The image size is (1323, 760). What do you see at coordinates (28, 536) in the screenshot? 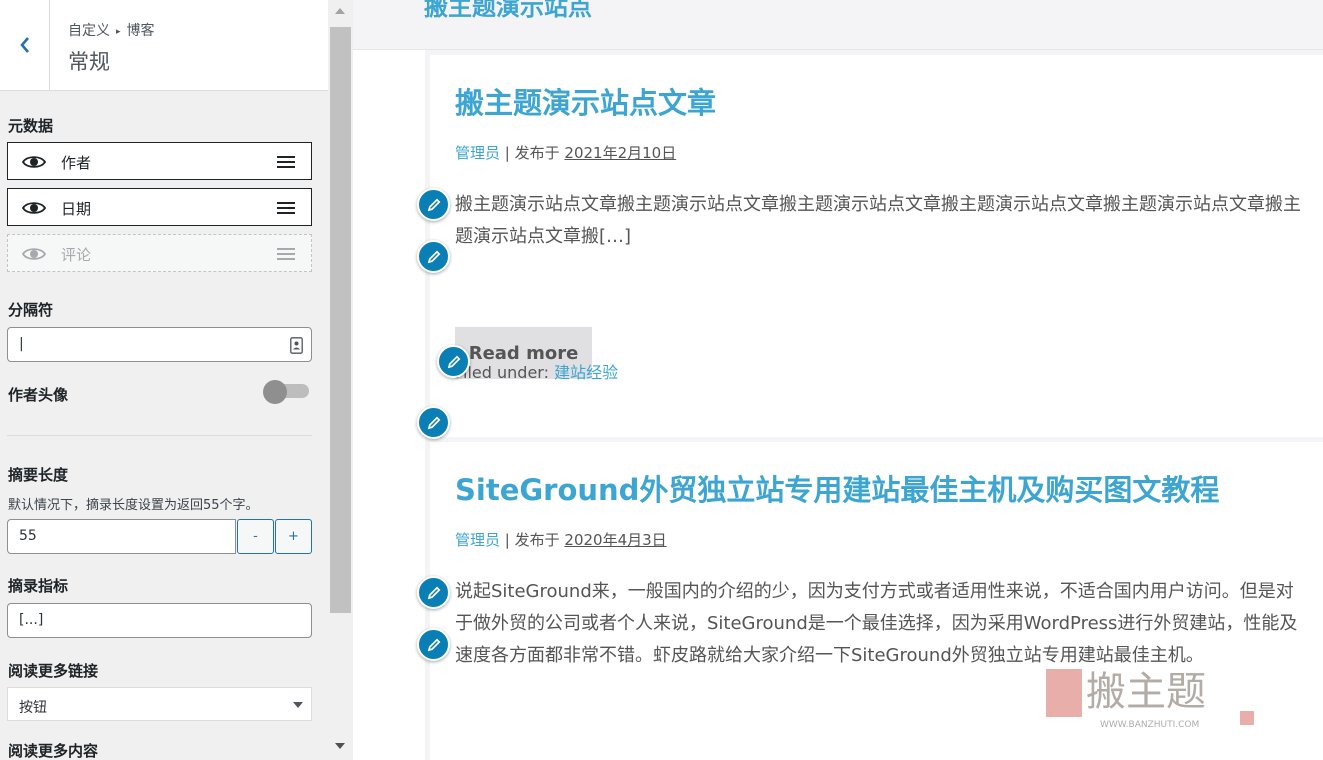
I see `excerpt-length-value: 55` at bounding box center [28, 536].